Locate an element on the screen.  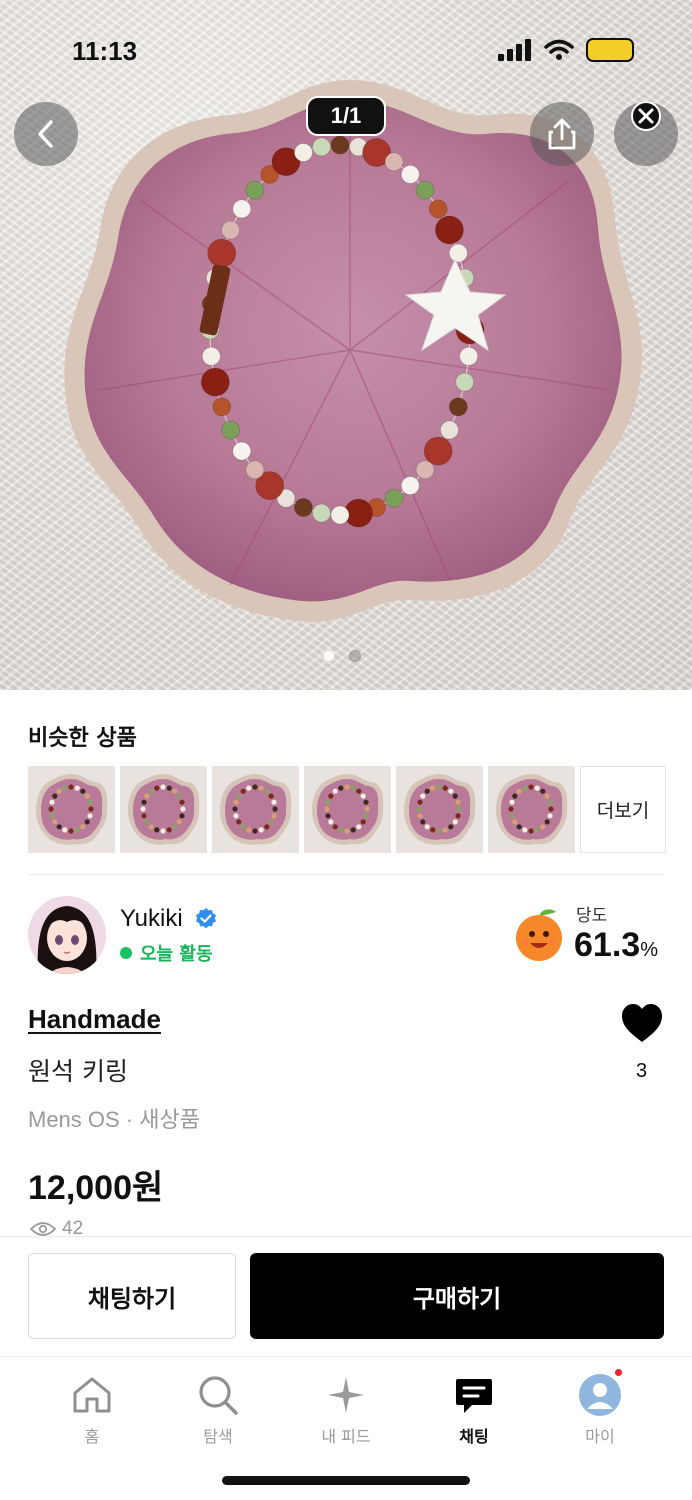
tab-label: 채팅 is located at coordinates (474, 1436).